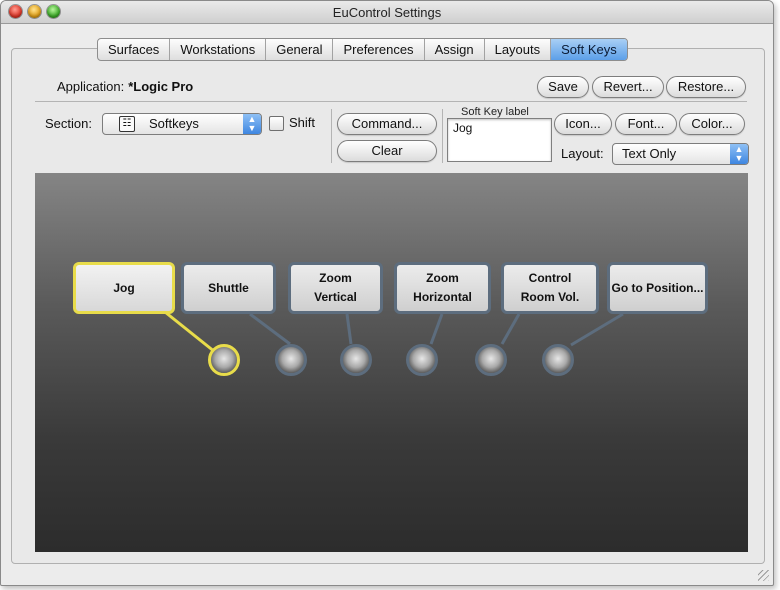  I want to click on divider-right, so click(442, 136).